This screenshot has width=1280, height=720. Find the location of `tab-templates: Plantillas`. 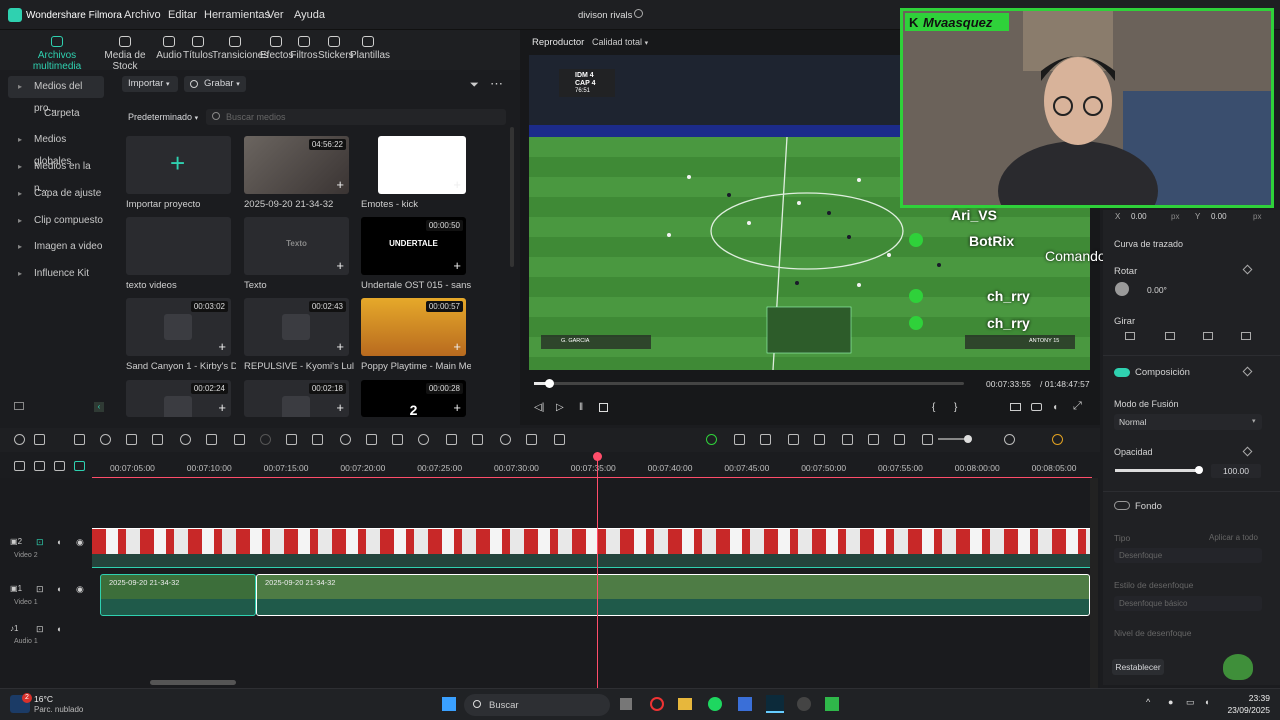

tab-templates: Plantillas is located at coordinates (370, 48).